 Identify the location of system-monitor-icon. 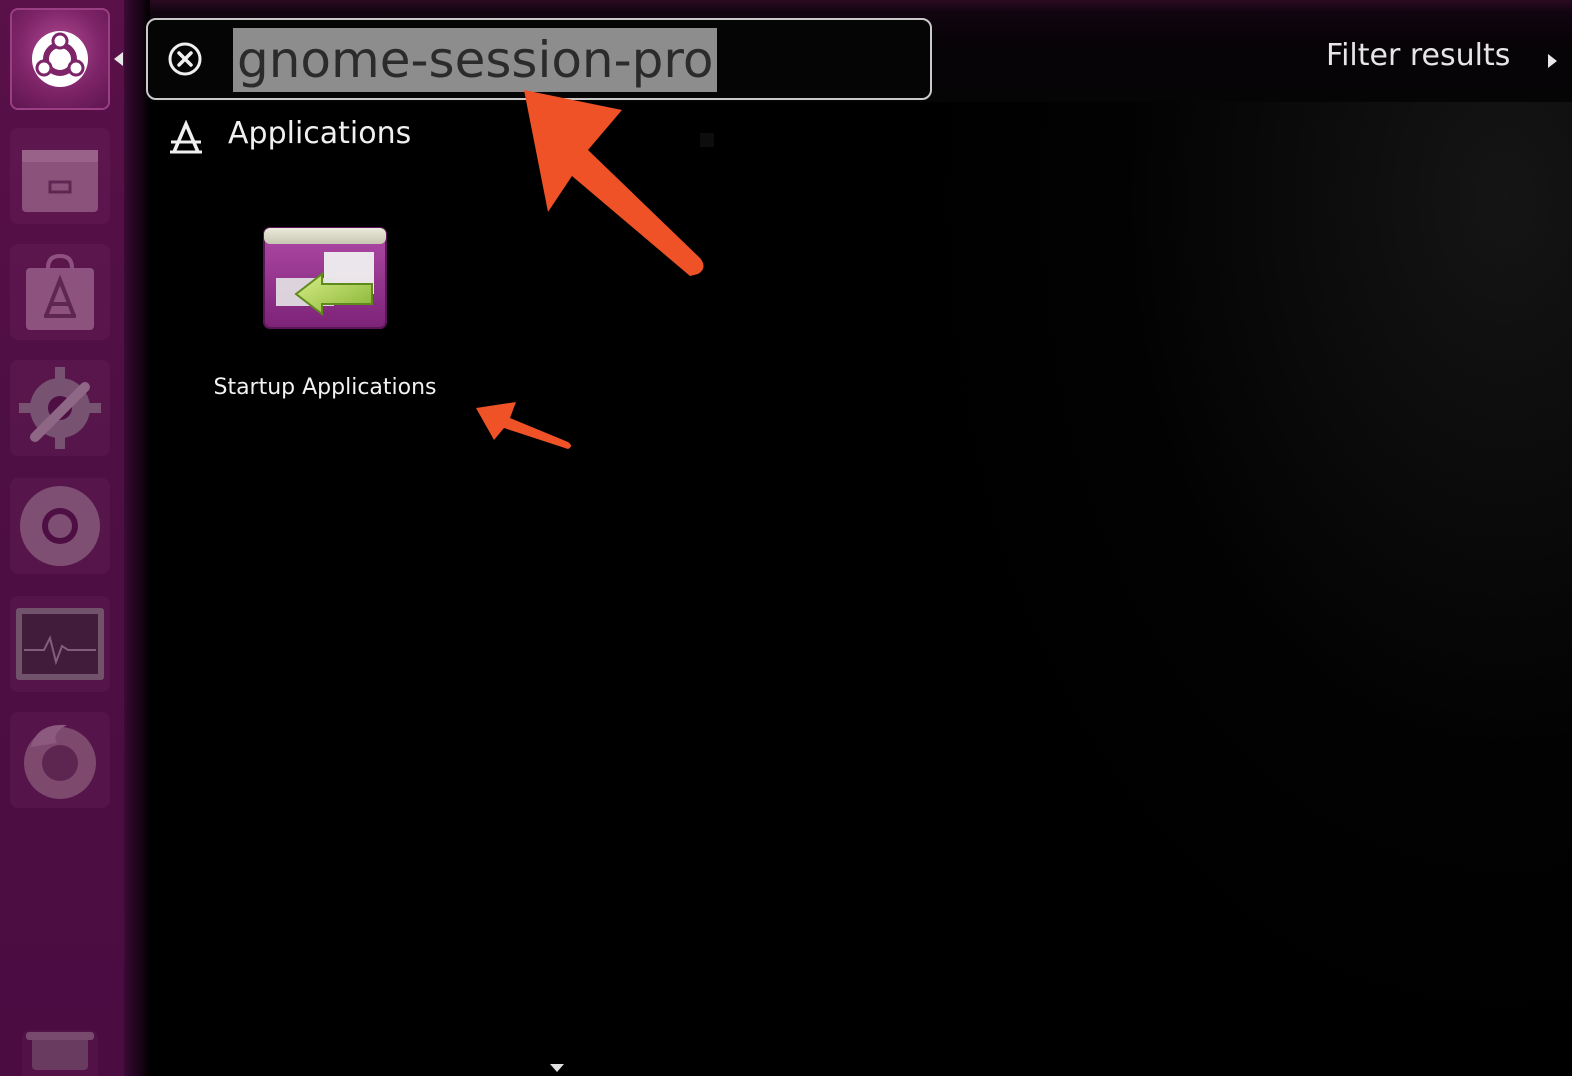
(60, 644).